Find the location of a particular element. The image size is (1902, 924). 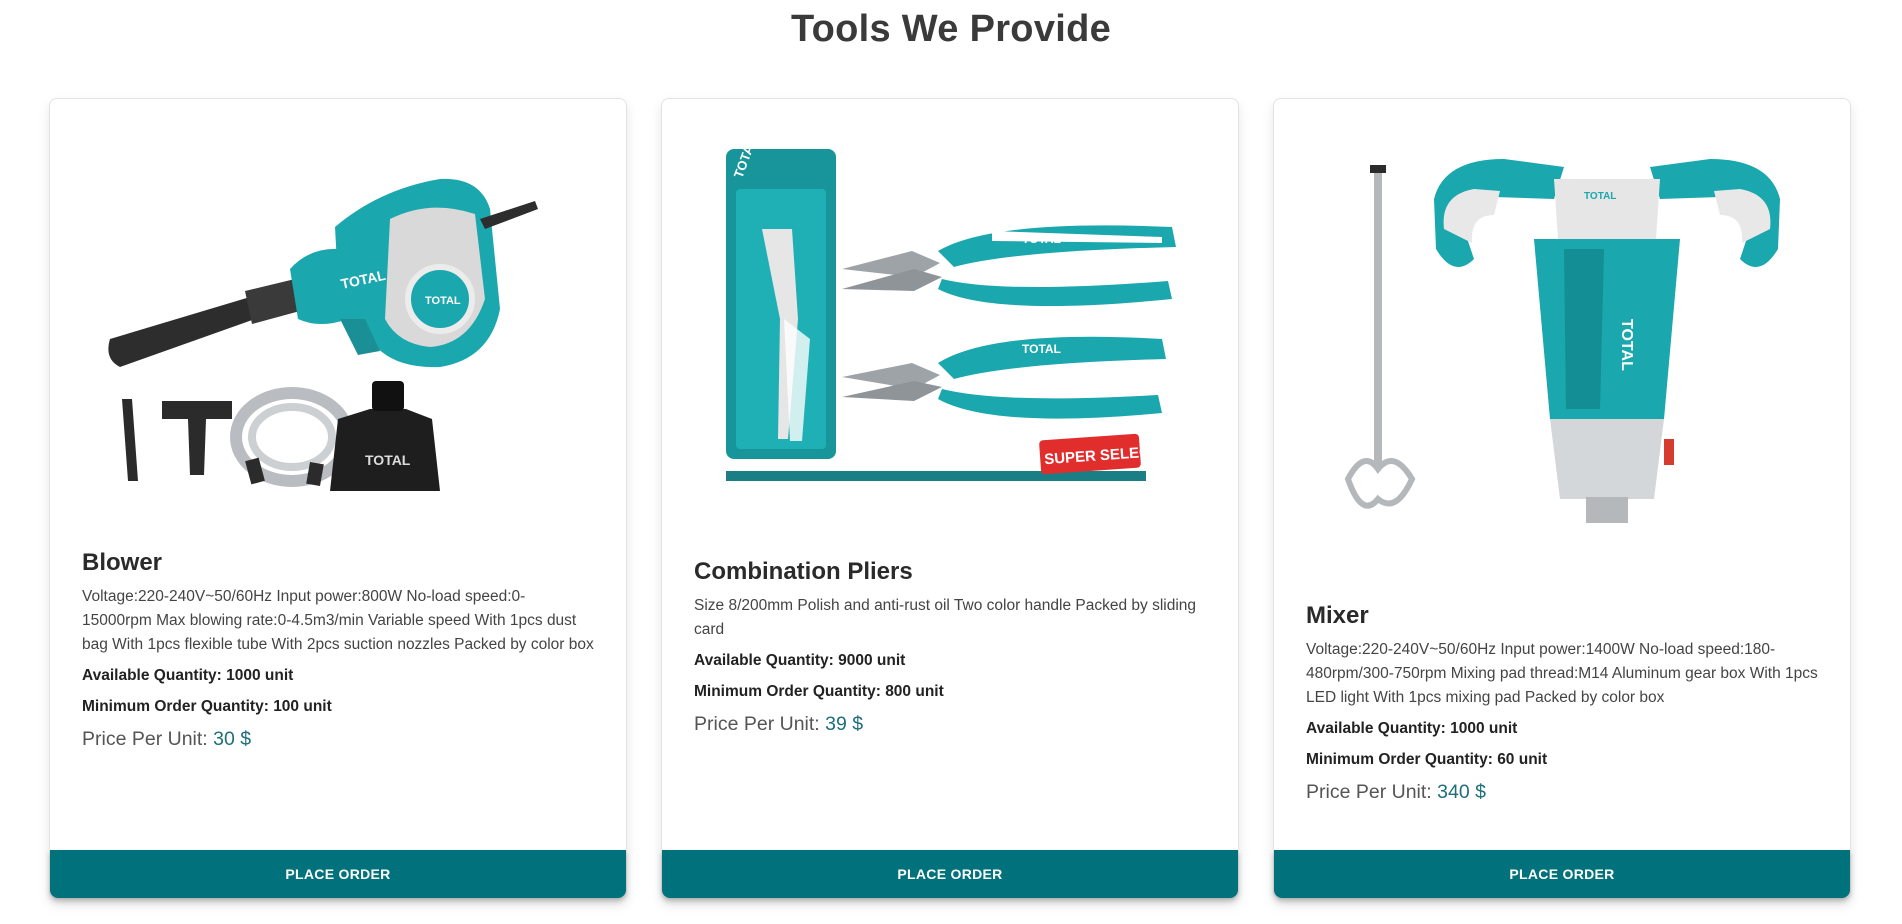

minimum-order-quantity: Minimum Order Quantity: 60 unit is located at coordinates (1427, 759).